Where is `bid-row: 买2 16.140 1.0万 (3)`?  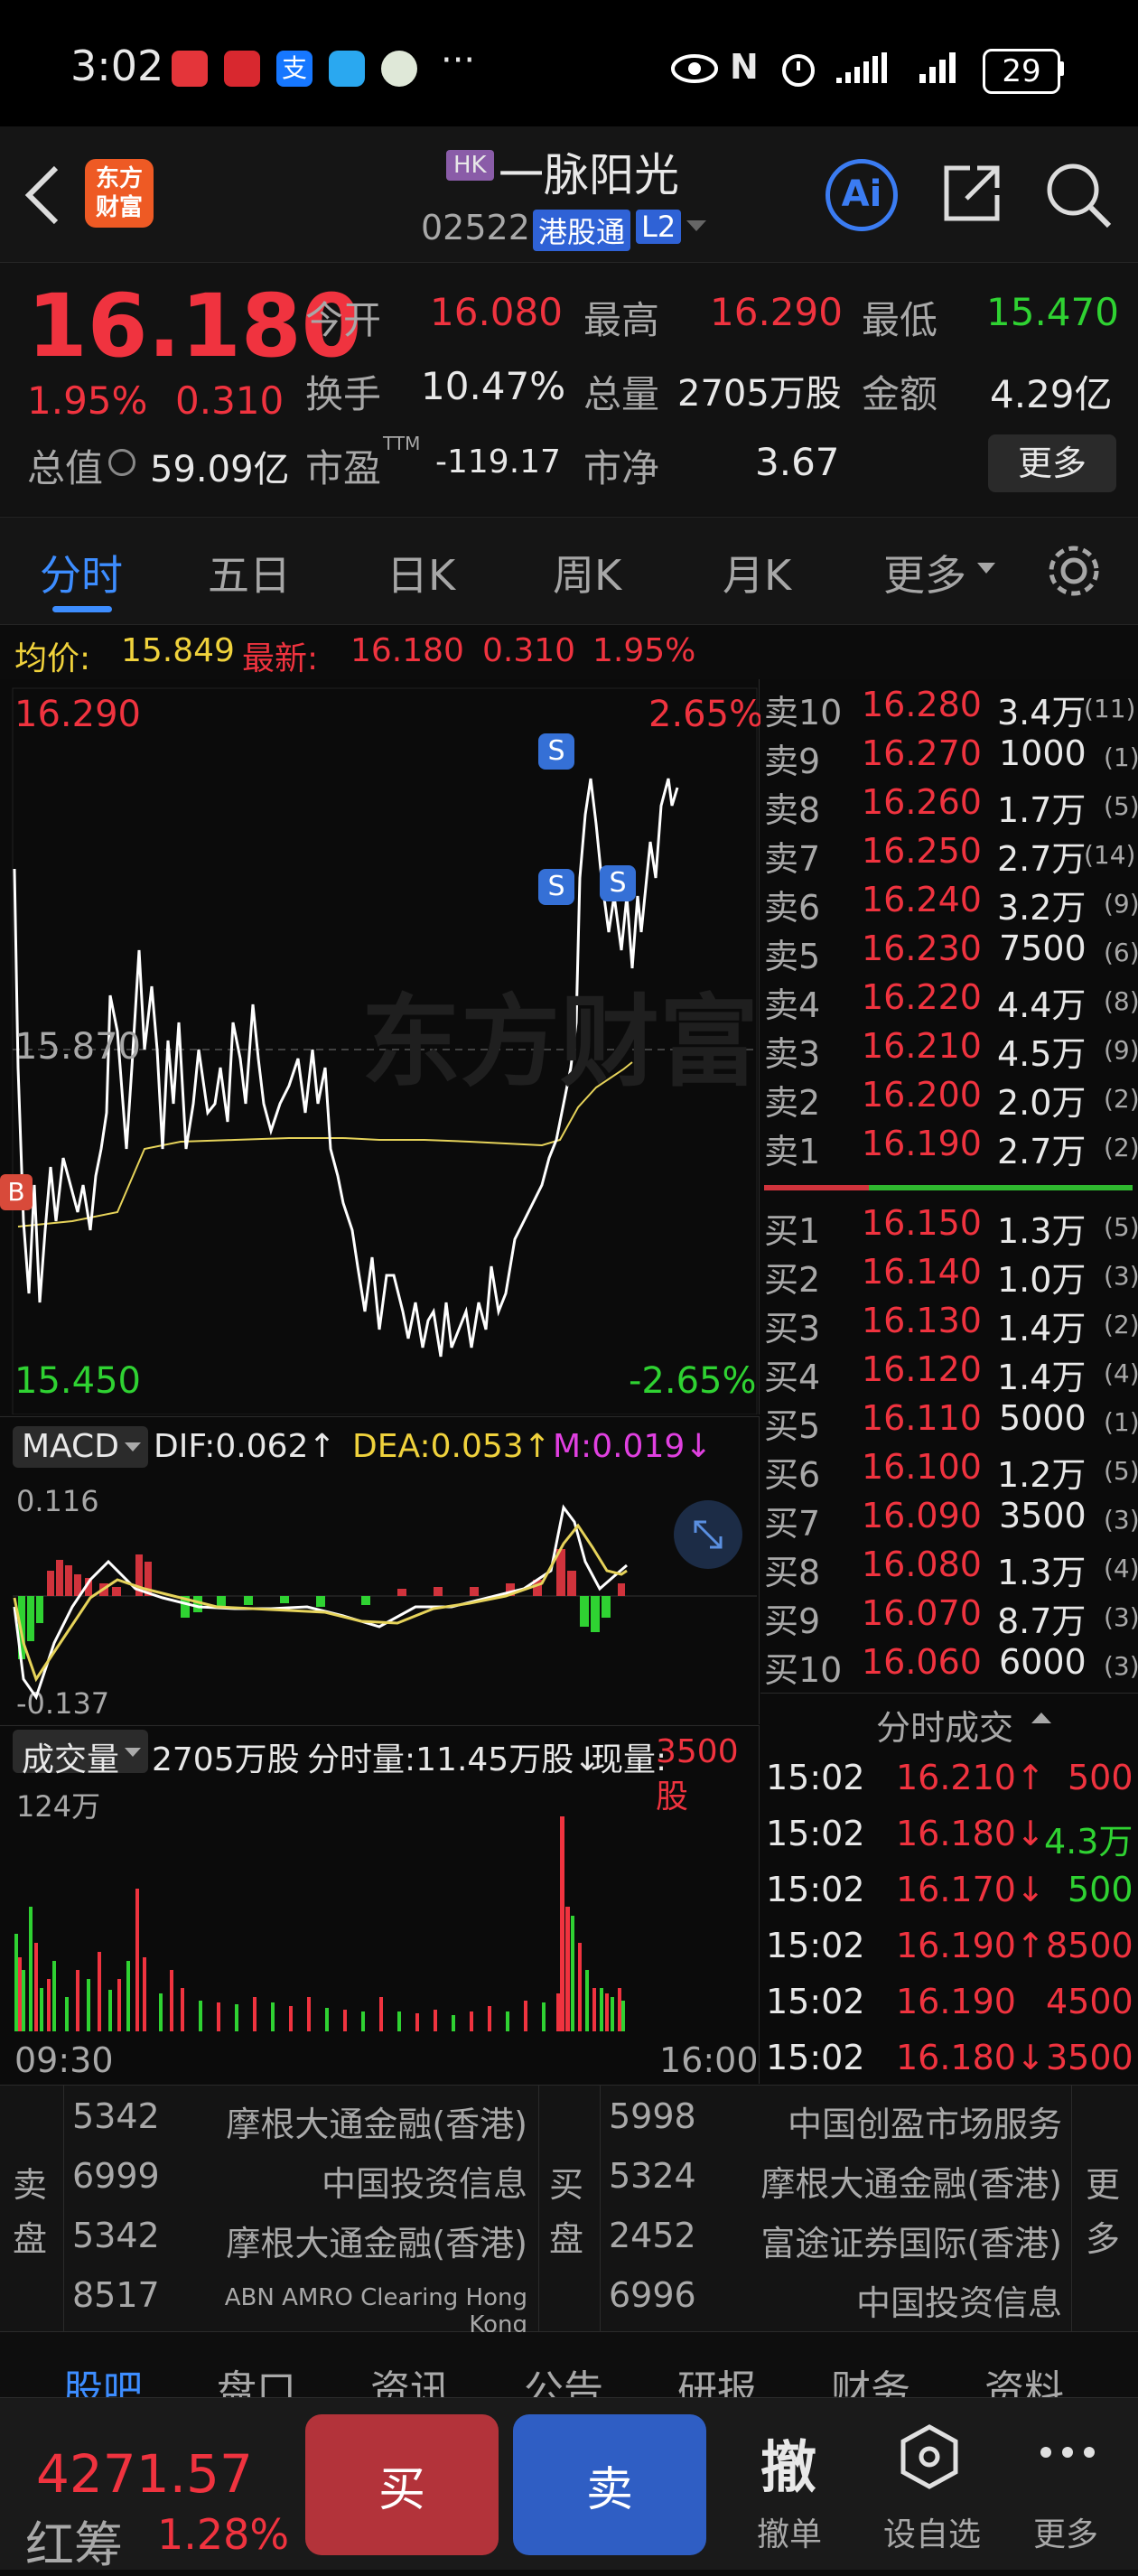 bid-row: 买2 16.140 1.0万 (3) is located at coordinates (951, 1276).